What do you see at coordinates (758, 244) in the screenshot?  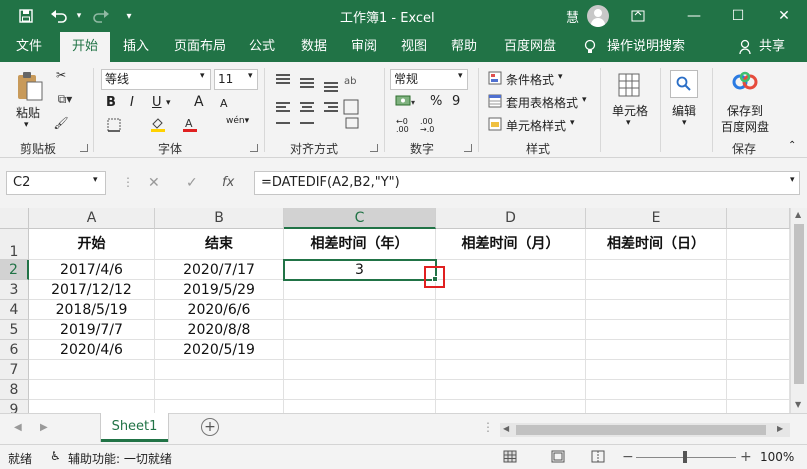 I see `cell-f1` at bounding box center [758, 244].